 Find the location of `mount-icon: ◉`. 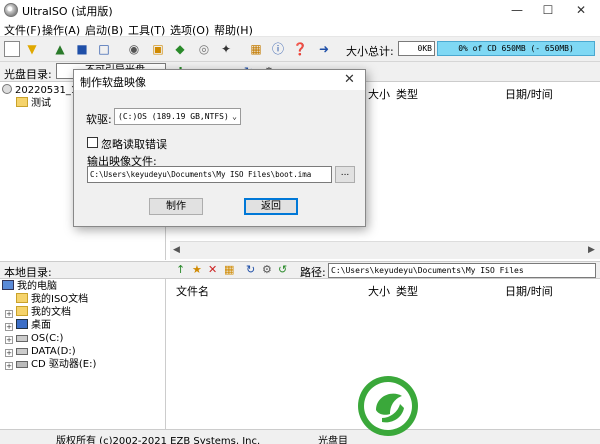

mount-icon: ◉ is located at coordinates (134, 49).